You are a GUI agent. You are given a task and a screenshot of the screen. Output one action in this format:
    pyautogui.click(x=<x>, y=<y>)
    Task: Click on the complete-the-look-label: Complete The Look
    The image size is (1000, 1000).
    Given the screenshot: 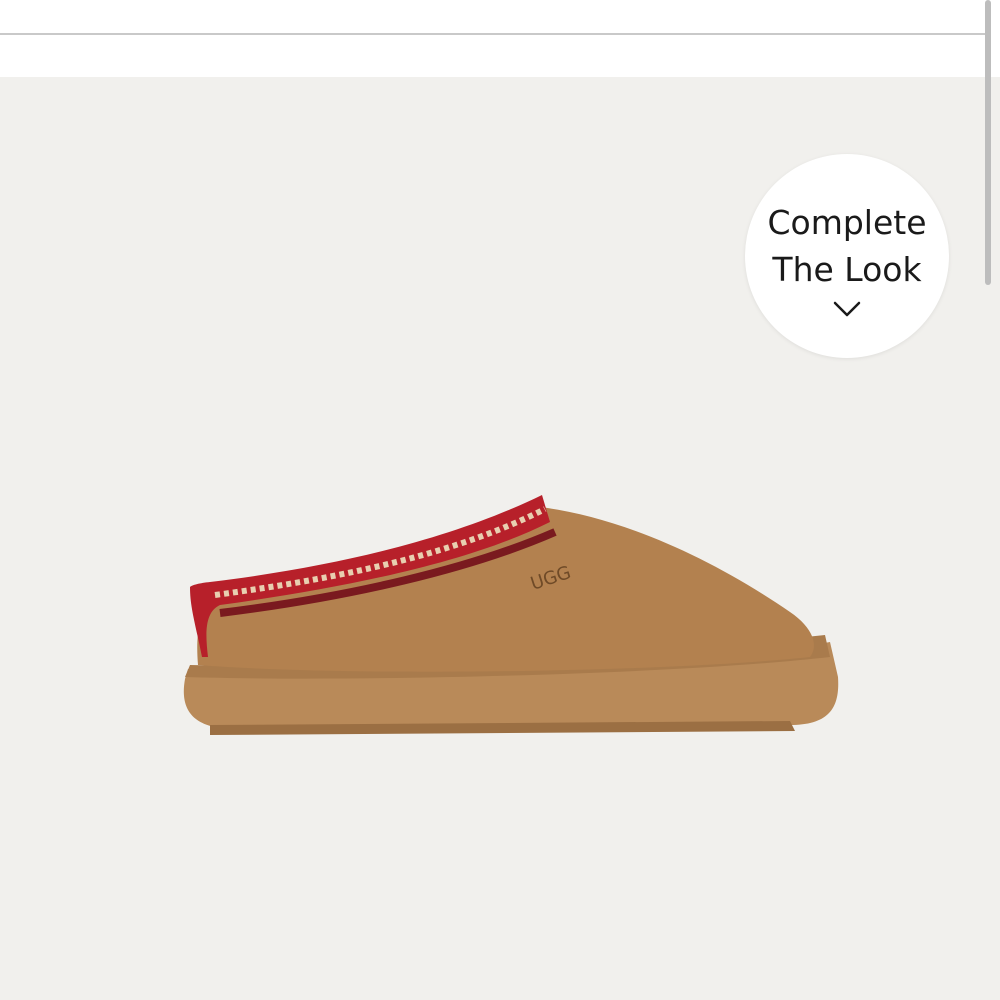 What is the action you would take?
    pyautogui.click(x=847, y=246)
    